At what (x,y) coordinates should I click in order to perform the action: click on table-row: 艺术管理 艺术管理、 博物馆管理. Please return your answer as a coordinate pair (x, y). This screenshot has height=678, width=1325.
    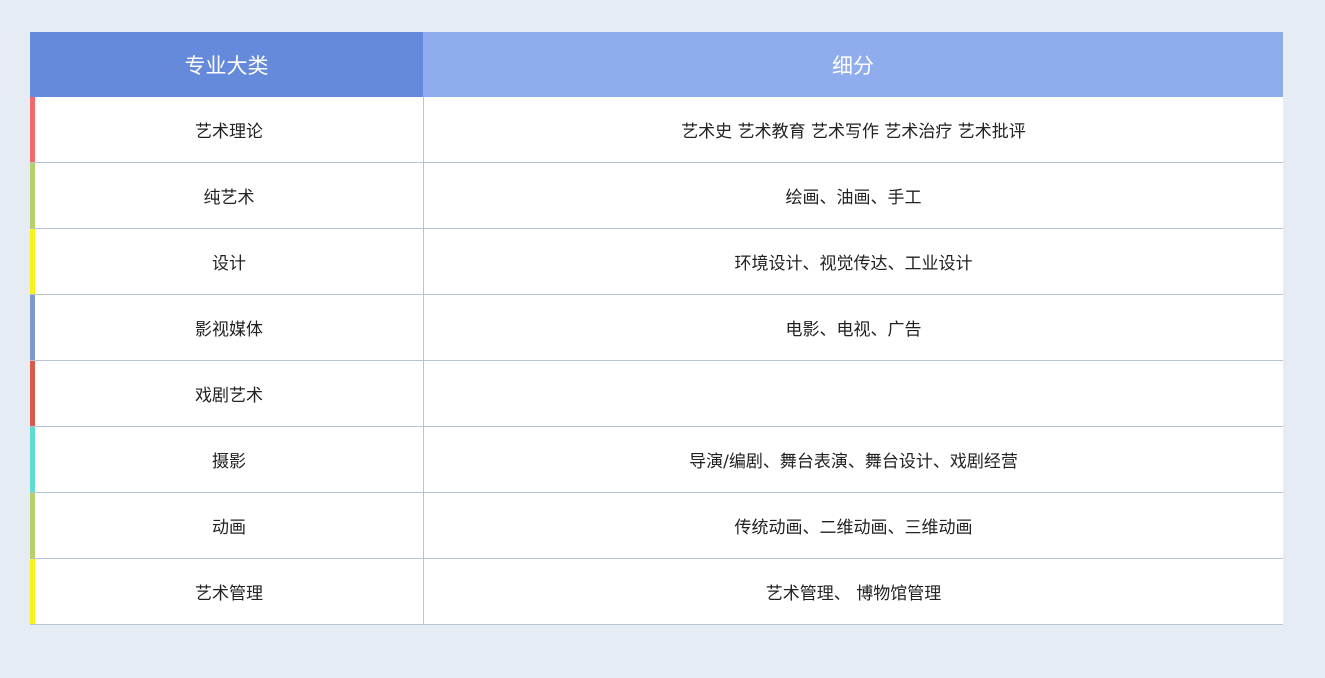
    Looking at the image, I should click on (656, 592).